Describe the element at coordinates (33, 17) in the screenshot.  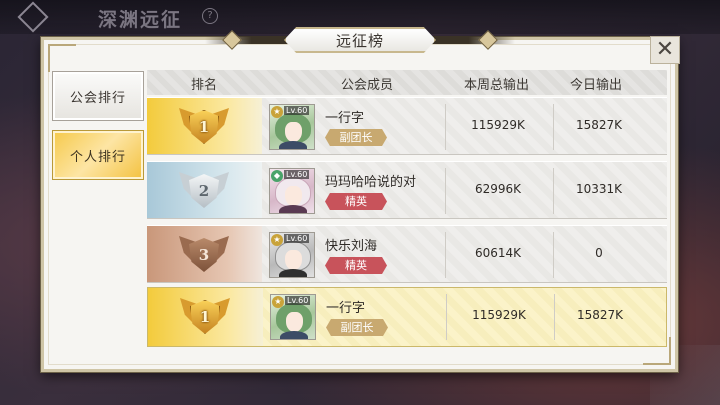
I see `back-icon` at that location.